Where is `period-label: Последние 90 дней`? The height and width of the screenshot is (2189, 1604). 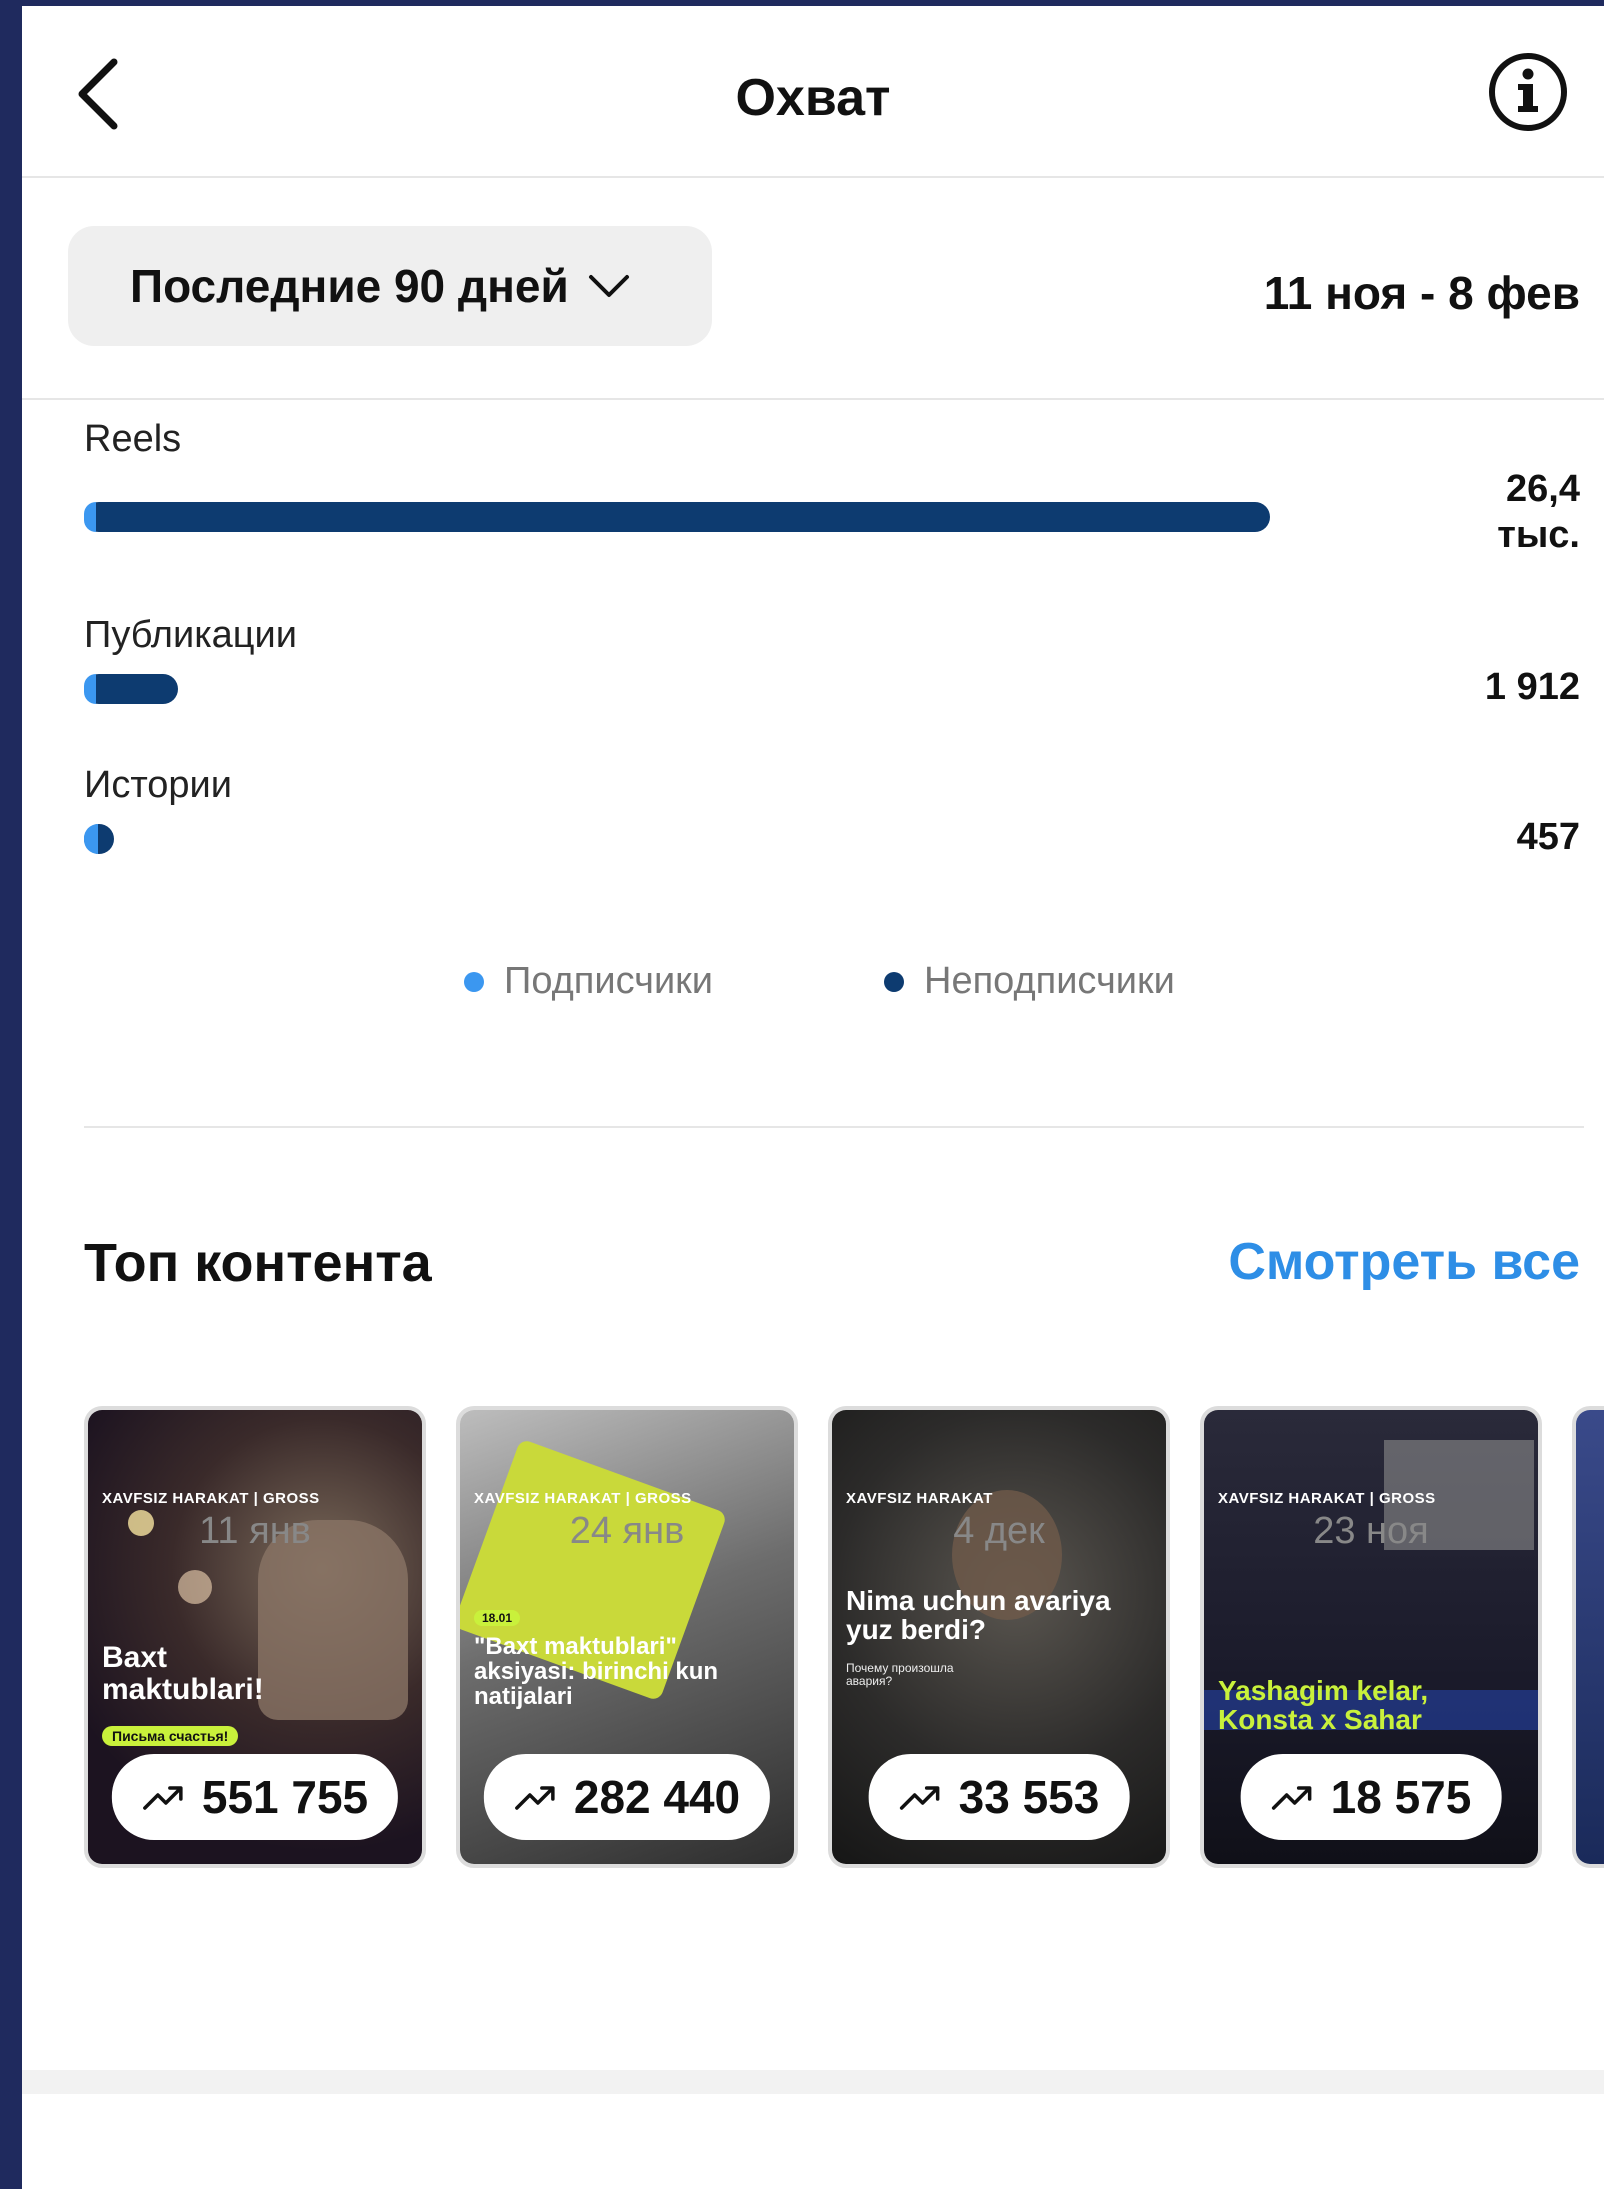 period-label: Последние 90 дней is located at coordinates (349, 286).